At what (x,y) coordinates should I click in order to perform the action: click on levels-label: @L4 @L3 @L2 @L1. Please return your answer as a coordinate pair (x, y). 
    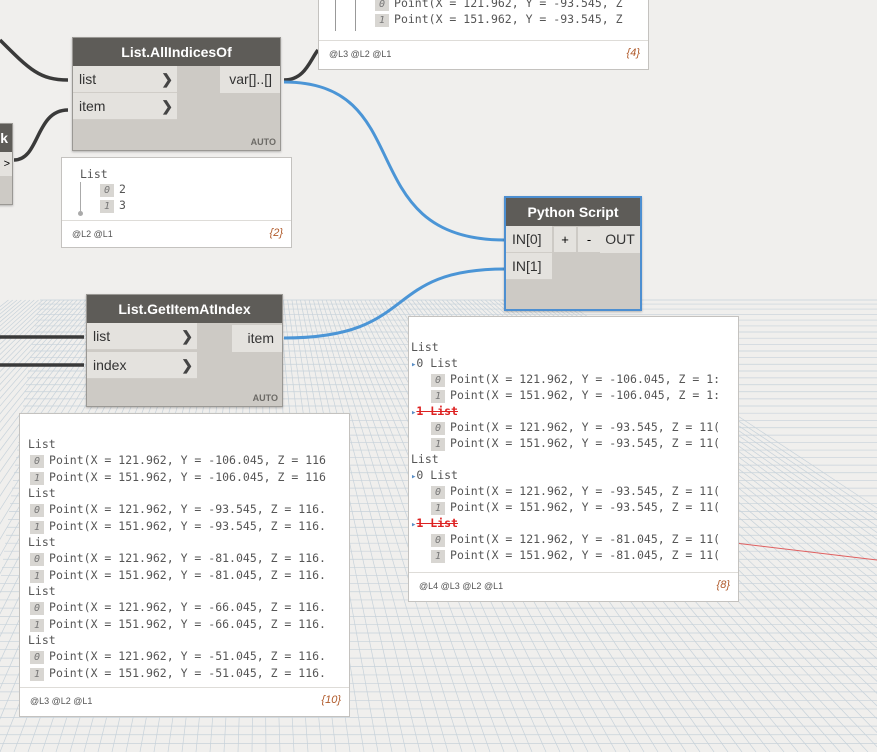
    Looking at the image, I should click on (461, 586).